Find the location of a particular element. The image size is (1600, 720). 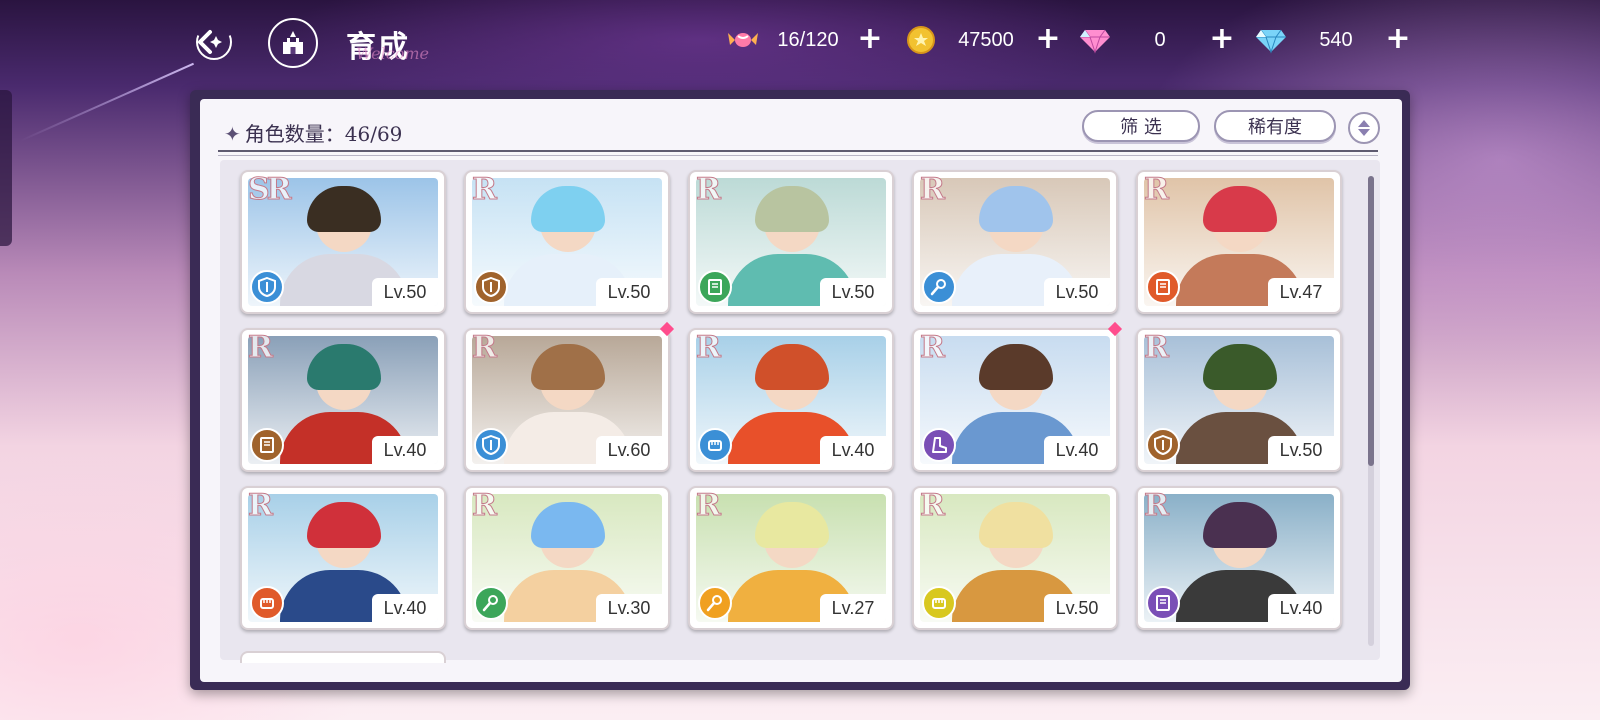

sort-arrows-icon is located at coordinates (1364, 128).